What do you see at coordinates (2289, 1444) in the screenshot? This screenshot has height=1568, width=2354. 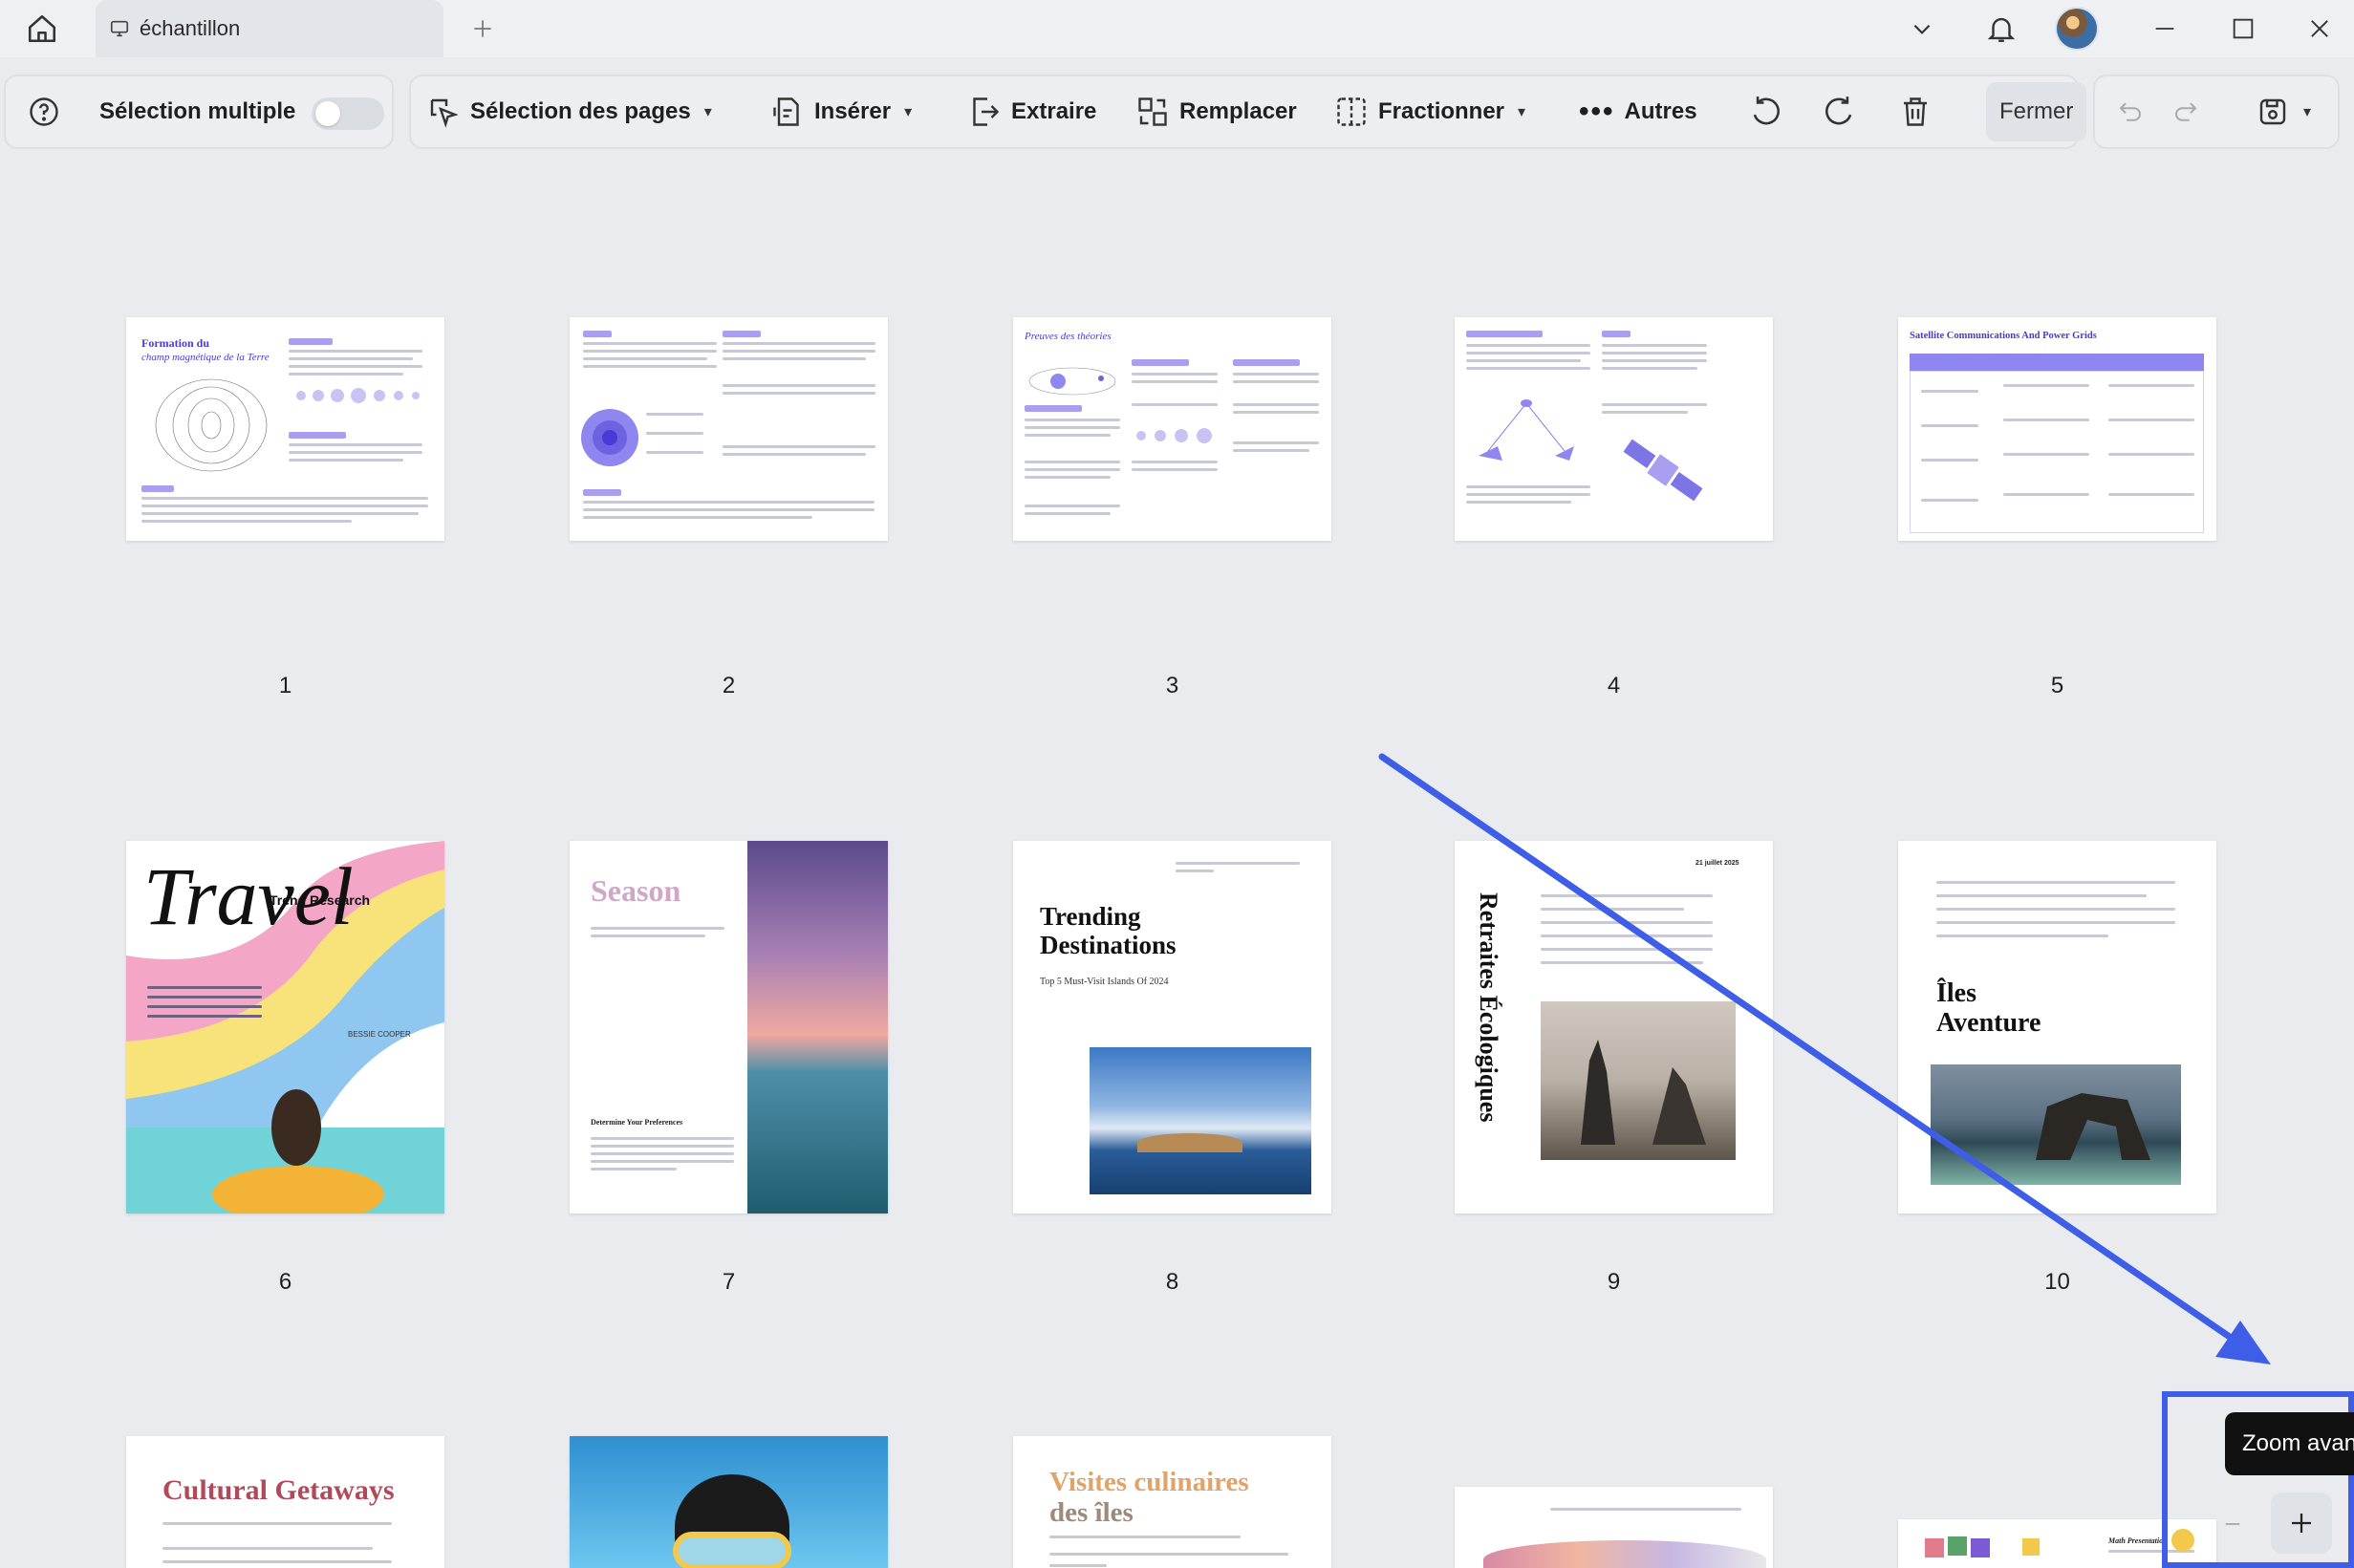 I see `zoom-in-tooltip: Zoom avant` at bounding box center [2289, 1444].